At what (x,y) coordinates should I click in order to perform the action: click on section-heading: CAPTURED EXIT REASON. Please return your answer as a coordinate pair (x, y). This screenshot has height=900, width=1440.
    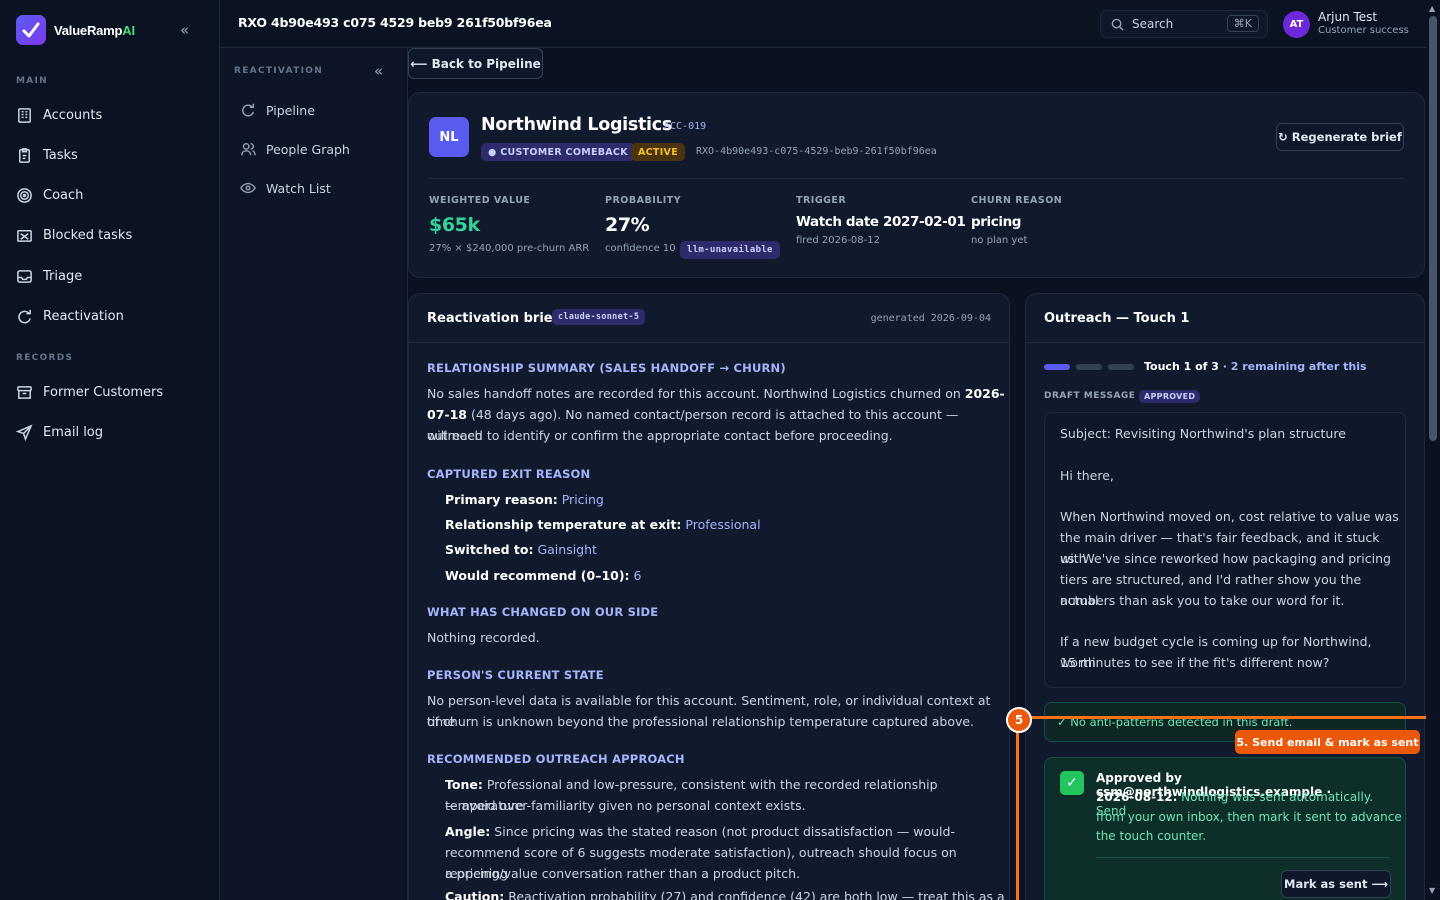
    Looking at the image, I should click on (509, 474).